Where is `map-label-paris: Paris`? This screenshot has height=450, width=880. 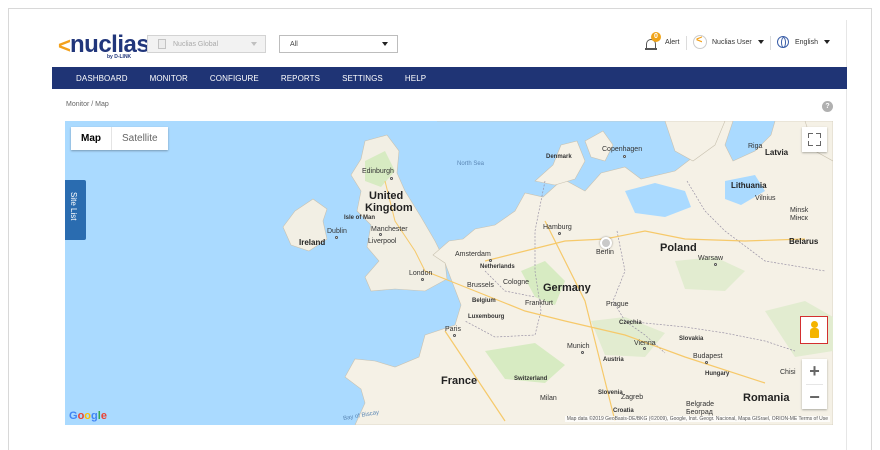
map-label-paris: Paris is located at coordinates (453, 329).